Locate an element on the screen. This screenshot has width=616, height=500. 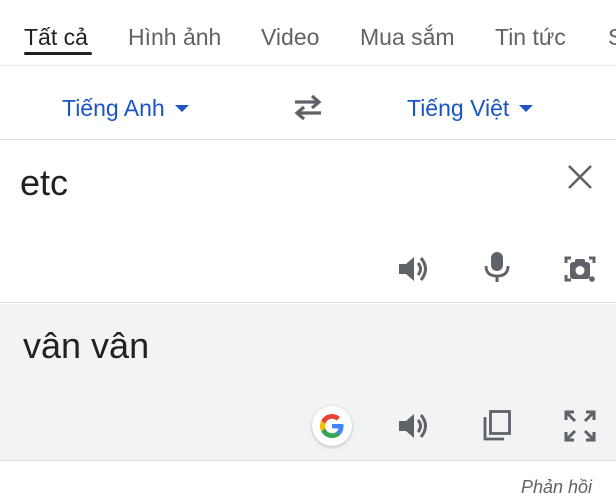
source-text-input: etc is located at coordinates (44, 183).